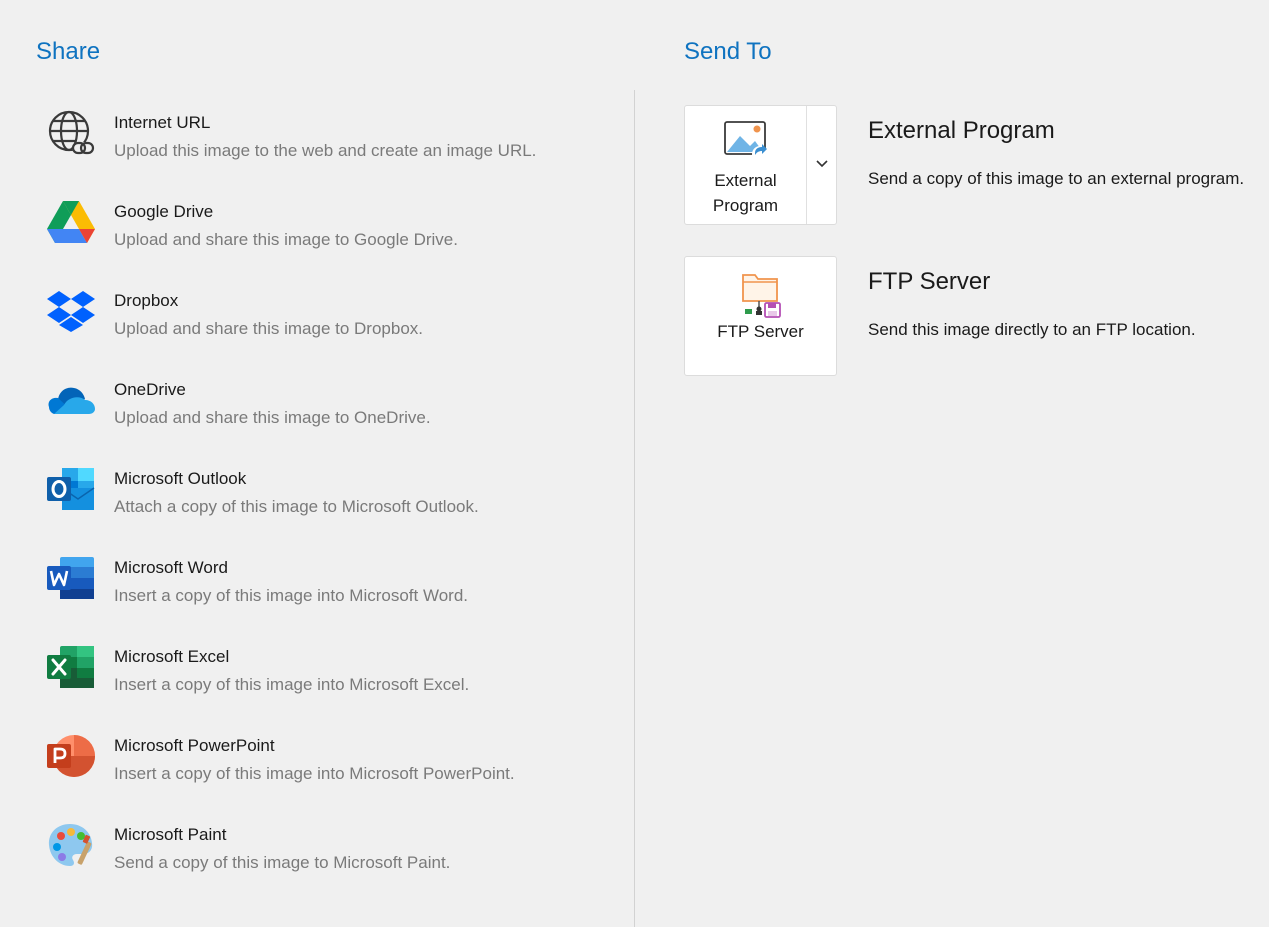 This screenshot has width=1269, height=927. What do you see at coordinates (194, 745) in the screenshot?
I see `share-item-name: Microsoft PowerPoint` at bounding box center [194, 745].